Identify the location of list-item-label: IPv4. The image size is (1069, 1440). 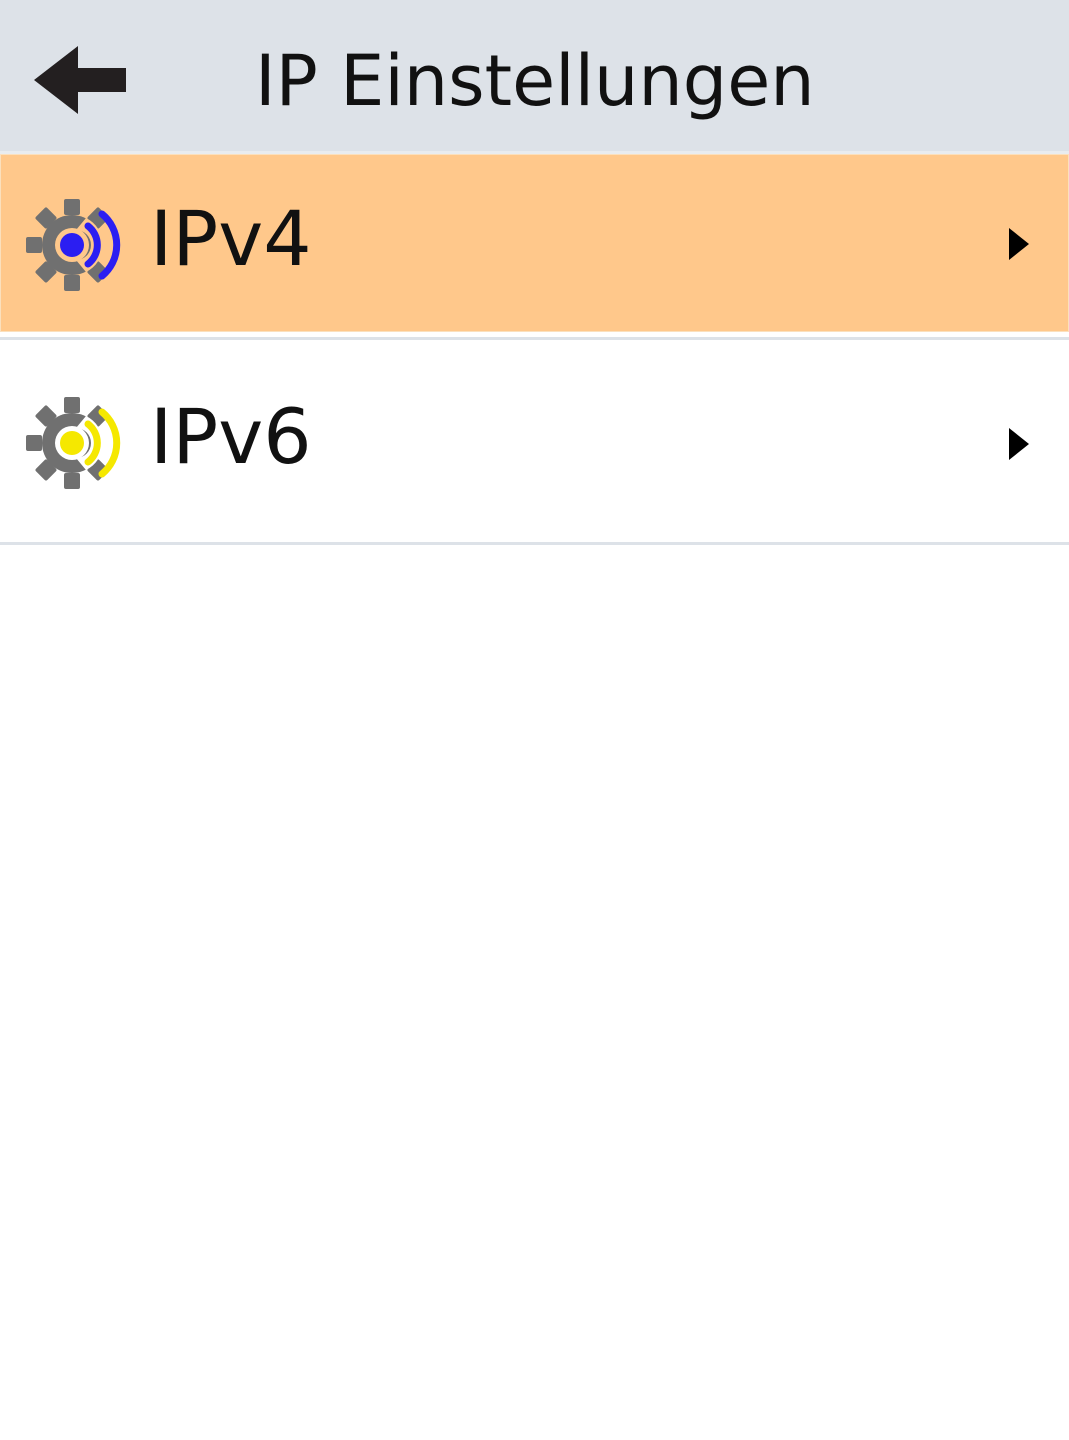
(231, 238).